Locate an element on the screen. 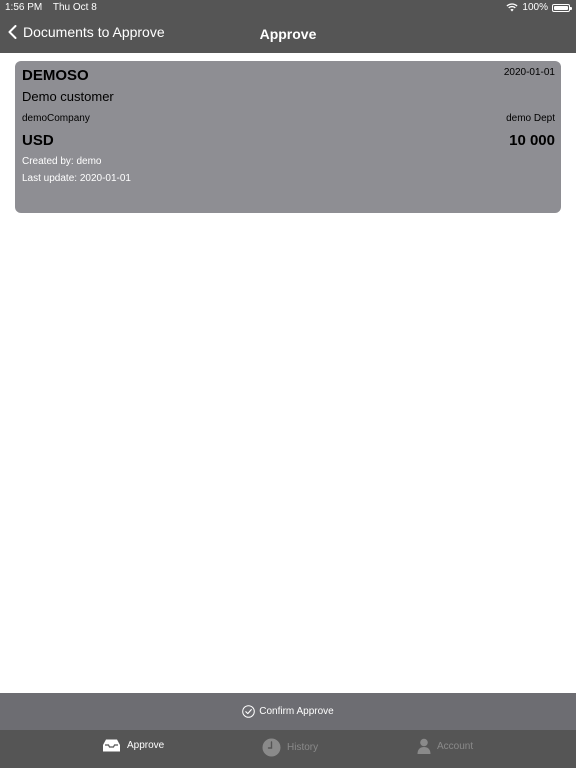 This screenshot has width=576, height=768. tab-approve: Approve is located at coordinates (133, 745).